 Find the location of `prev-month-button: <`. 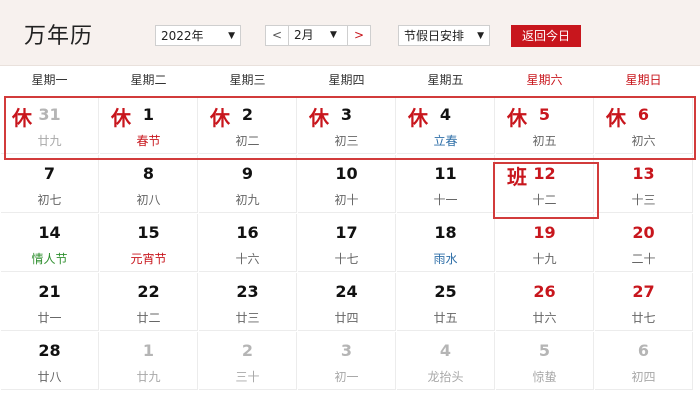

prev-month-button: < is located at coordinates (277, 35).